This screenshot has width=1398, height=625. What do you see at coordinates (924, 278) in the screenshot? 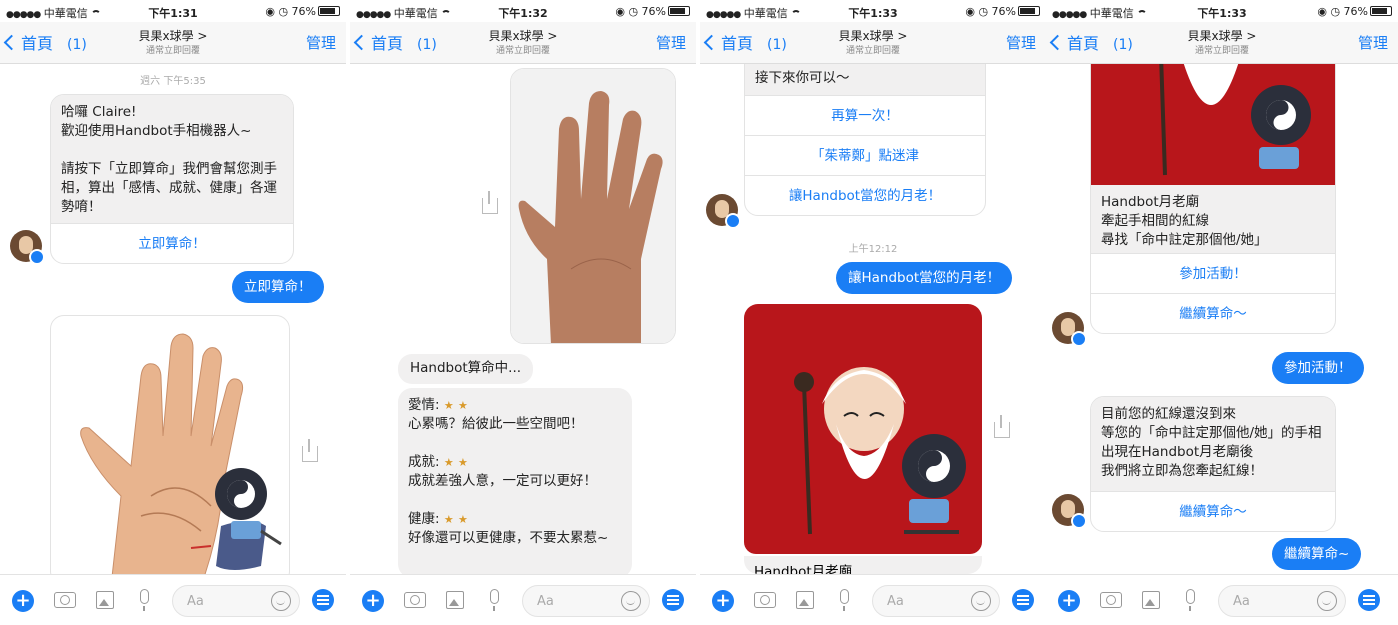
I see `user-message: 讓Handbot當您的月老！` at bounding box center [924, 278].